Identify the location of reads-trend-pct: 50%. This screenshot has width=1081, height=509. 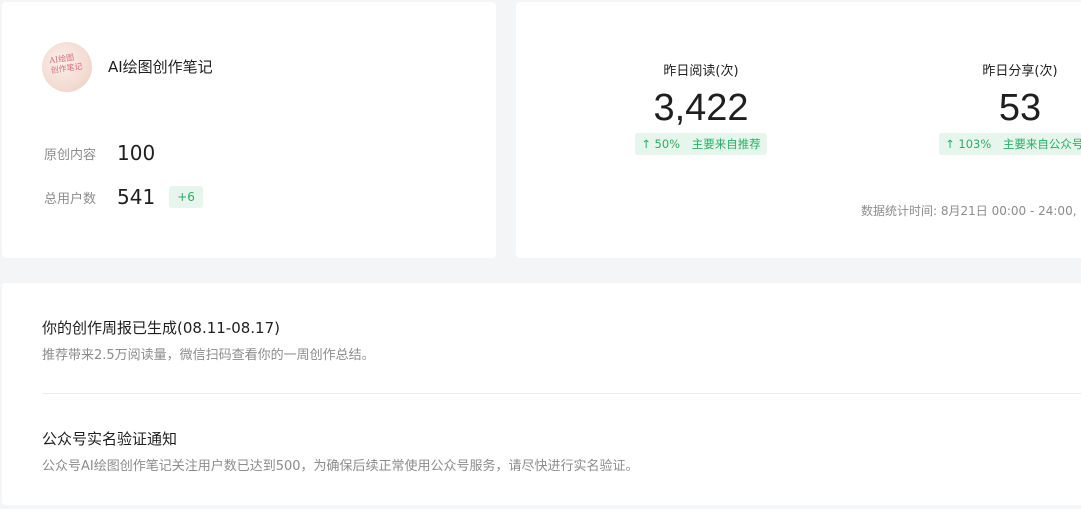
(667, 144).